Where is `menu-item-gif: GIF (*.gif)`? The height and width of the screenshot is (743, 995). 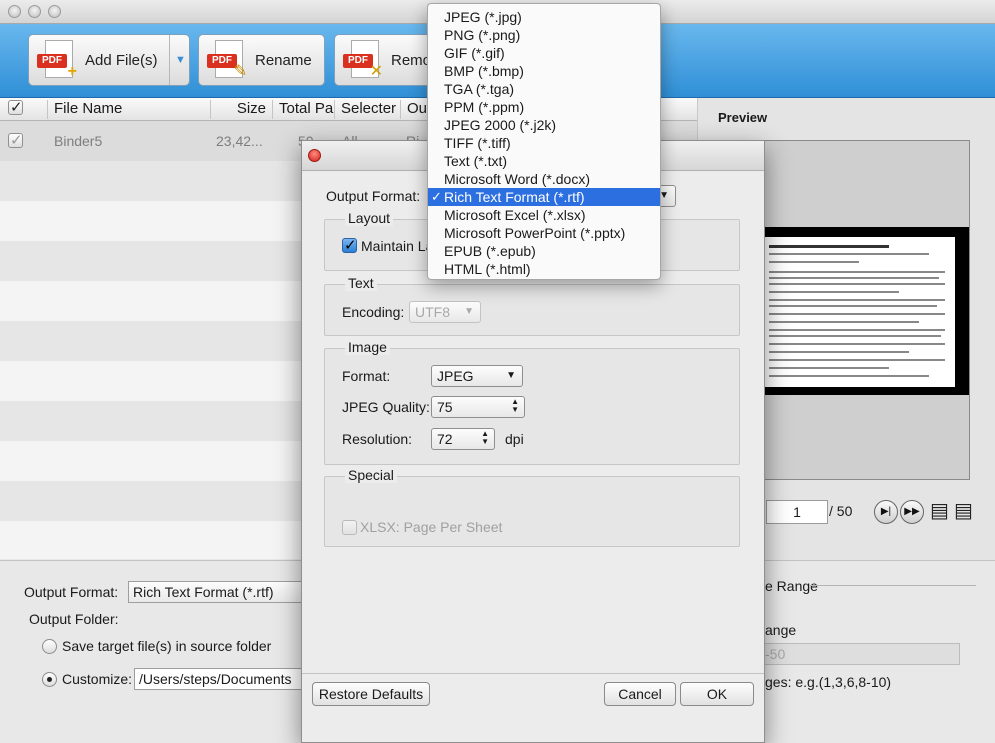
menu-item-gif: GIF (*.gif) is located at coordinates (544, 53).